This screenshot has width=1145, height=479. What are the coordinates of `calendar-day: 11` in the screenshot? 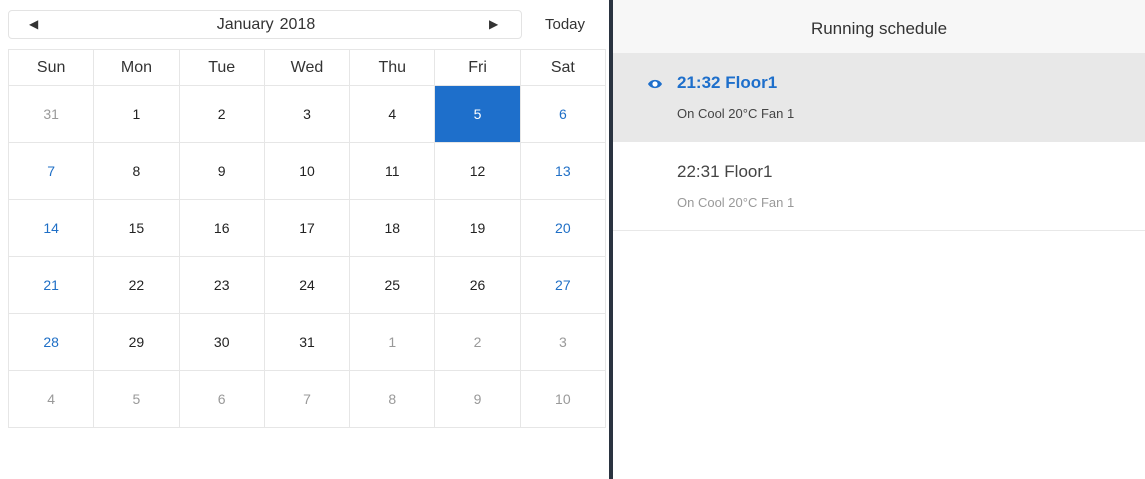 It's located at (392, 171).